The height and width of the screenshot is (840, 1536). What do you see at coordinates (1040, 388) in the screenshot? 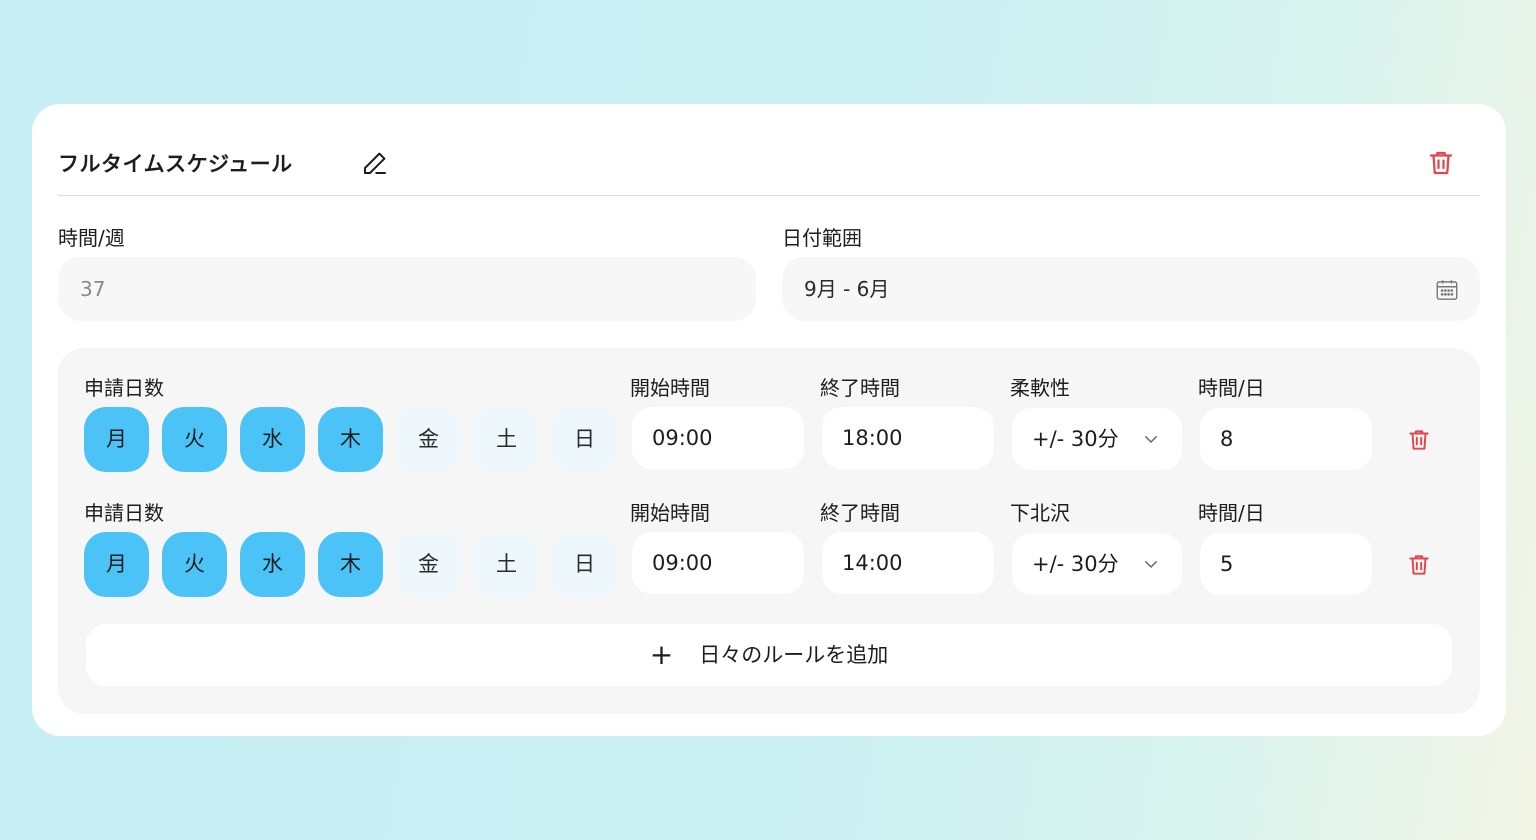
I see `flexibility-label: 柔軟性` at bounding box center [1040, 388].